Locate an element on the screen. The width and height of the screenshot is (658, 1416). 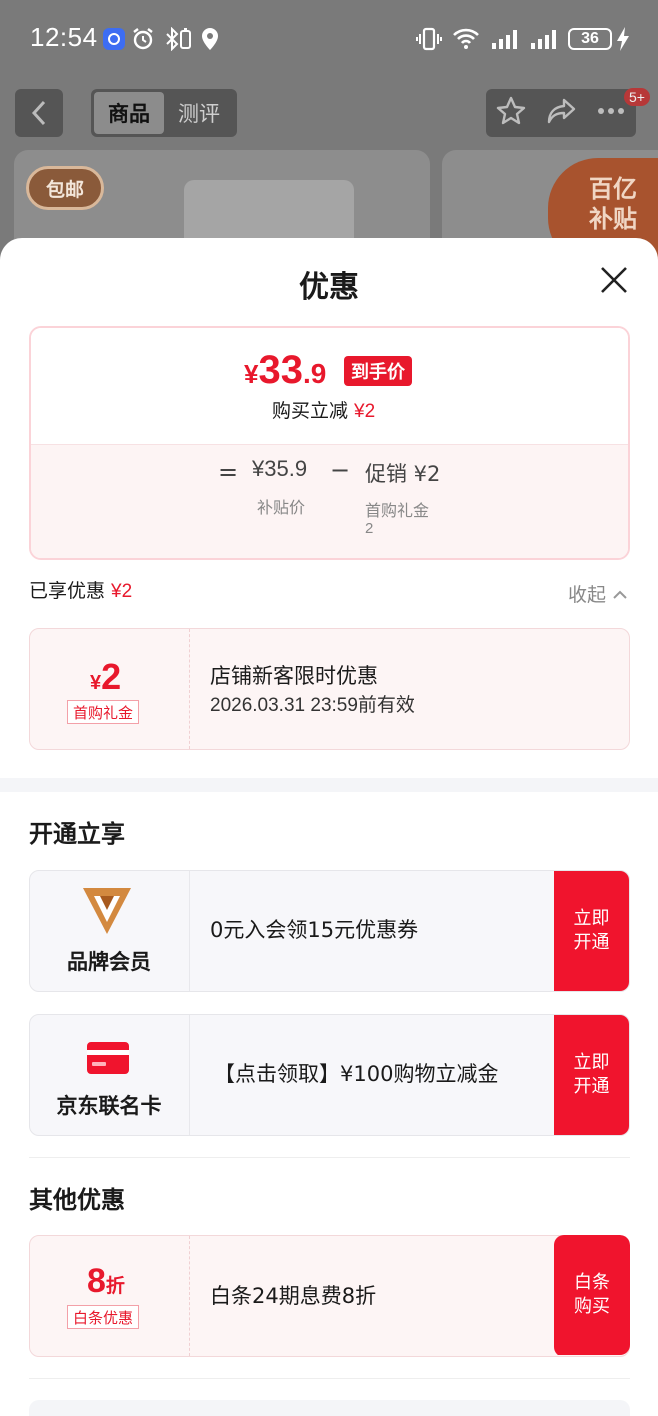
coupon-validity: 2026.03.31 23:59前有效 is located at coordinates (312, 705).